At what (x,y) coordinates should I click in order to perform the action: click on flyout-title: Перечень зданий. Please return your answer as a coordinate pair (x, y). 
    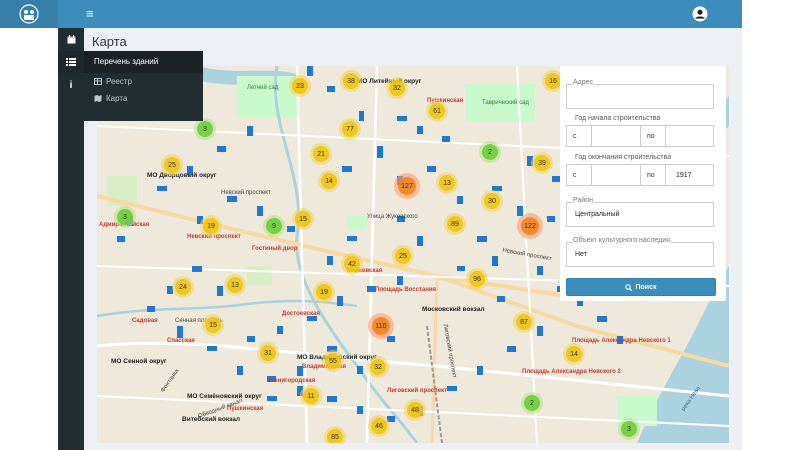
    Looking at the image, I should click on (143, 62).